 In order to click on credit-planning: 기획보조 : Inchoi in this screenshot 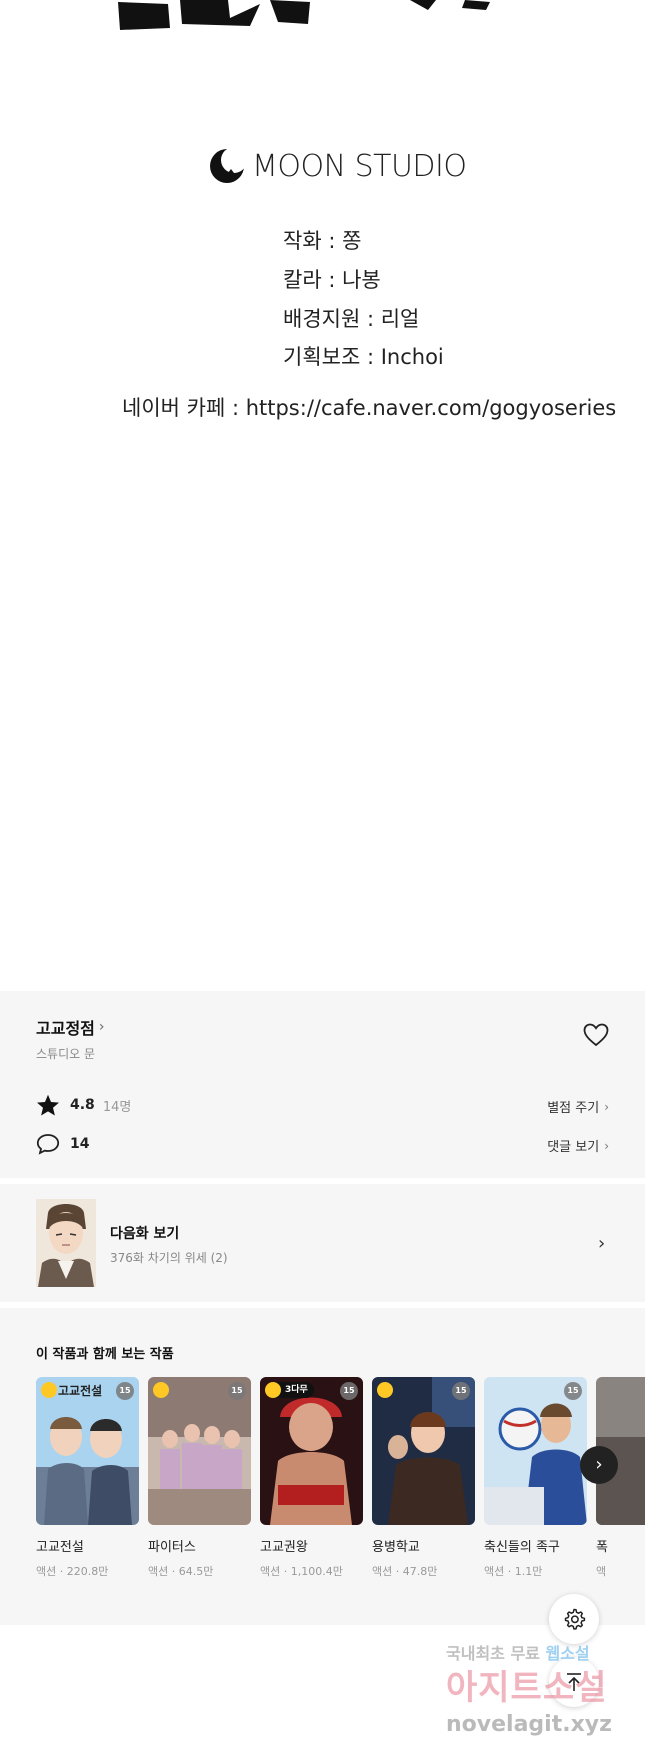, I will do `click(363, 357)`.